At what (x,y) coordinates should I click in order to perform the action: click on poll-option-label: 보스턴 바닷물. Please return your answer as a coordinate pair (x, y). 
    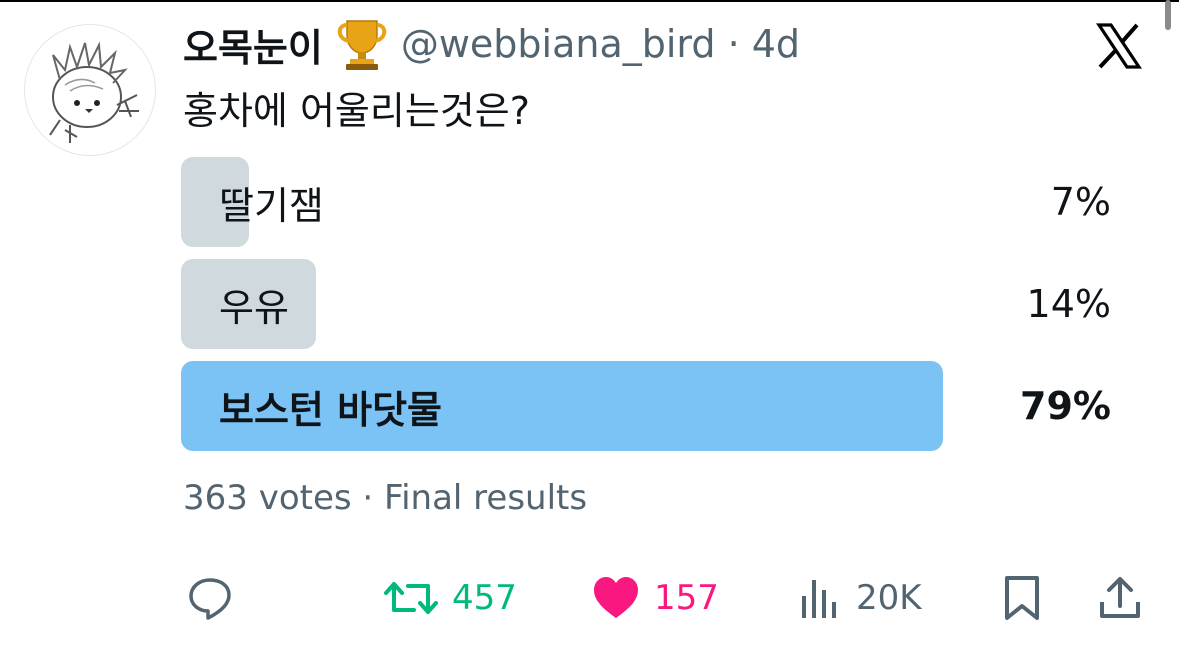
    Looking at the image, I should click on (330, 409).